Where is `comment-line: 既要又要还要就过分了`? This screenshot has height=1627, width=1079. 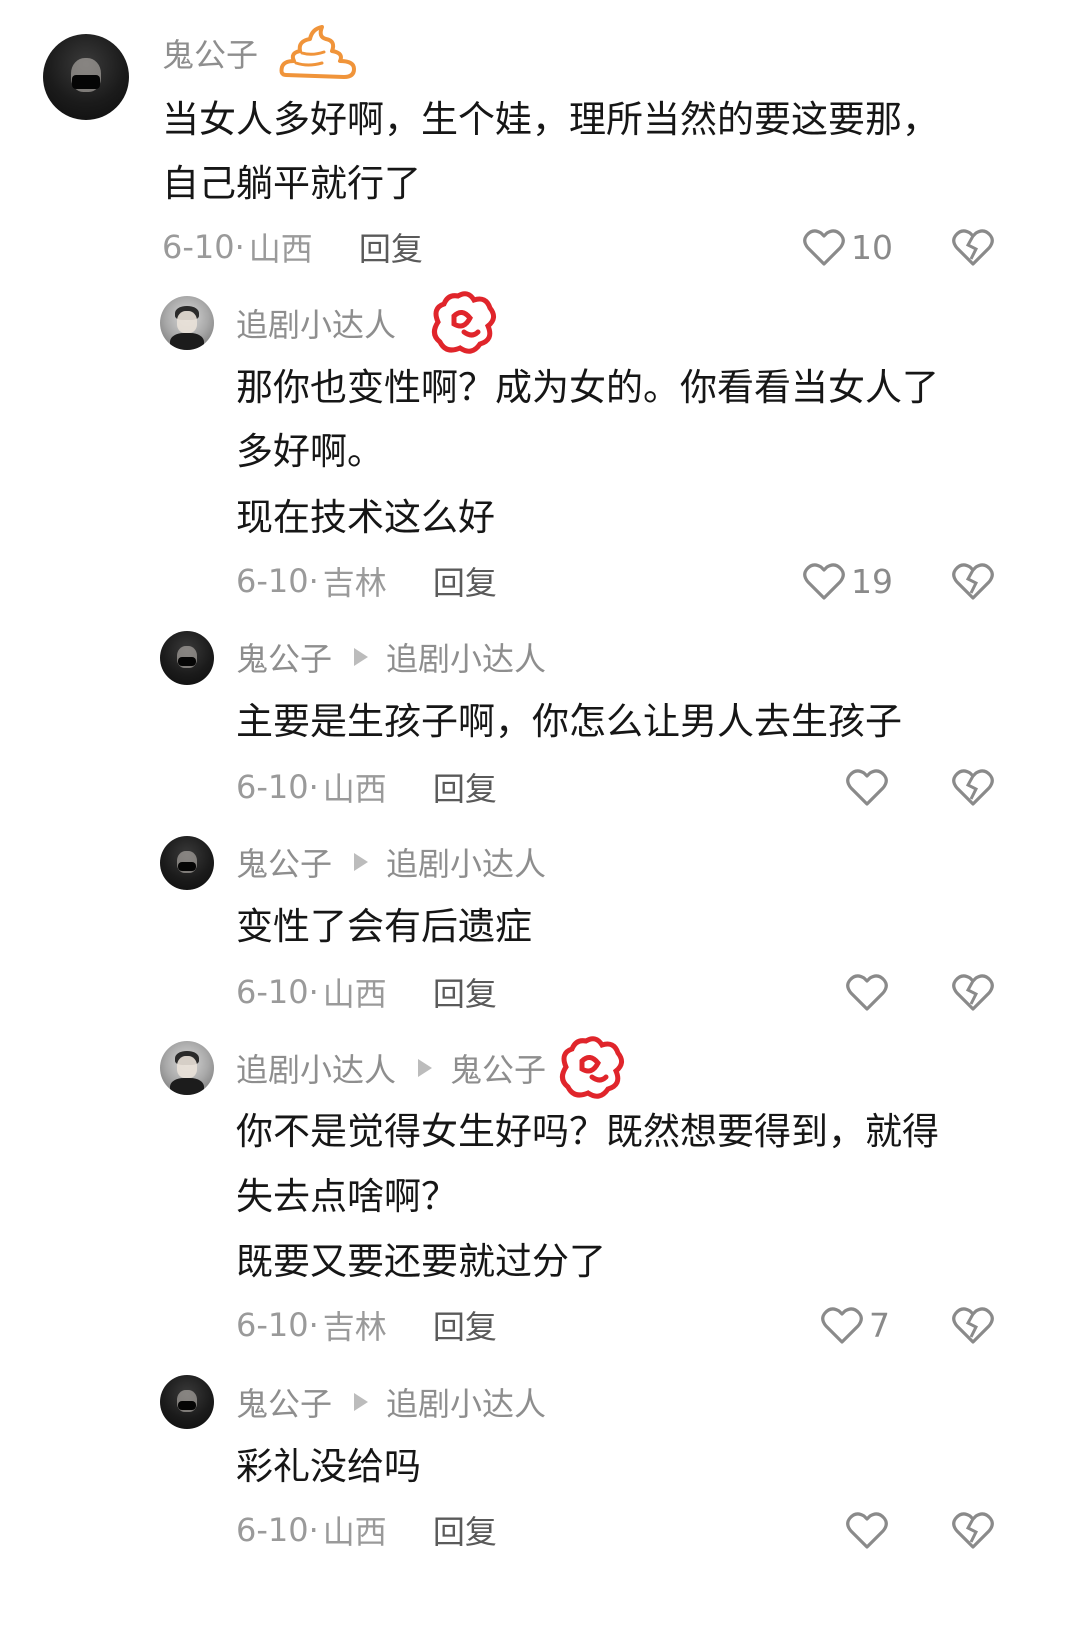 comment-line: 既要又要还要就过分了 is located at coordinates (421, 1261).